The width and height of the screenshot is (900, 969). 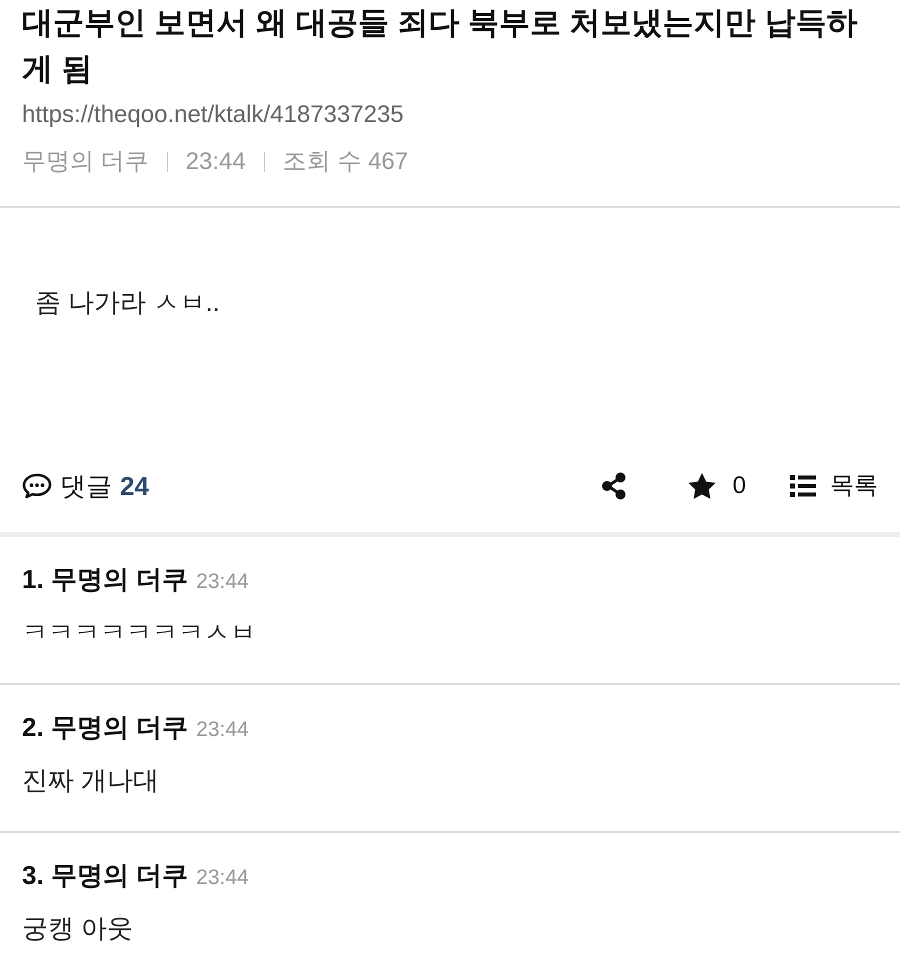 What do you see at coordinates (803, 486) in the screenshot?
I see `list-icon` at bounding box center [803, 486].